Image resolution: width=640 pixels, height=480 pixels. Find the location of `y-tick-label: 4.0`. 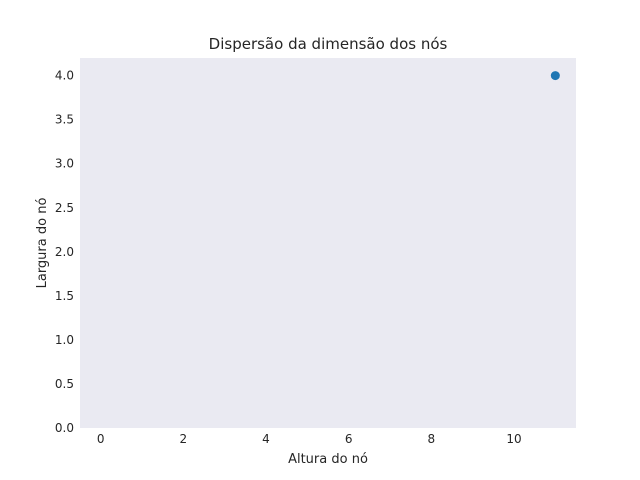

y-tick-label: 4.0 is located at coordinates (64, 76).